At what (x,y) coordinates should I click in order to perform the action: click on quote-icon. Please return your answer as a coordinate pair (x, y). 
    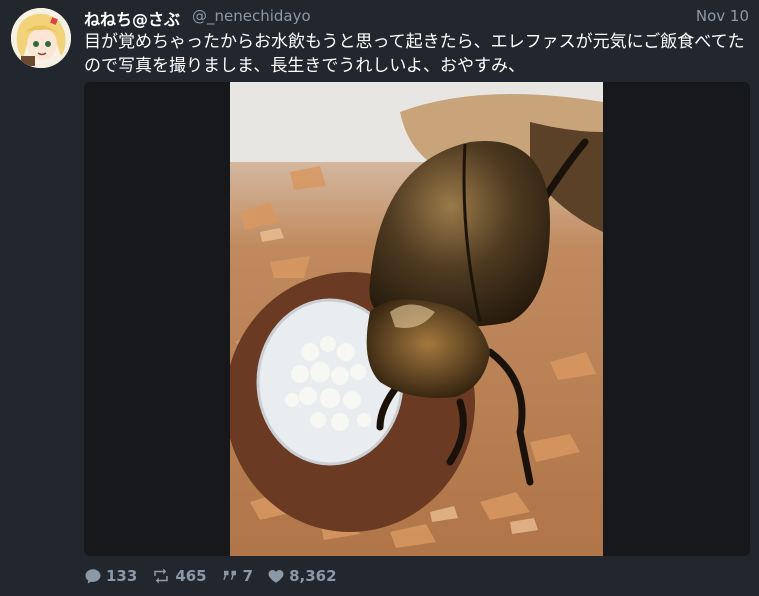
    Looking at the image, I should click on (229, 575).